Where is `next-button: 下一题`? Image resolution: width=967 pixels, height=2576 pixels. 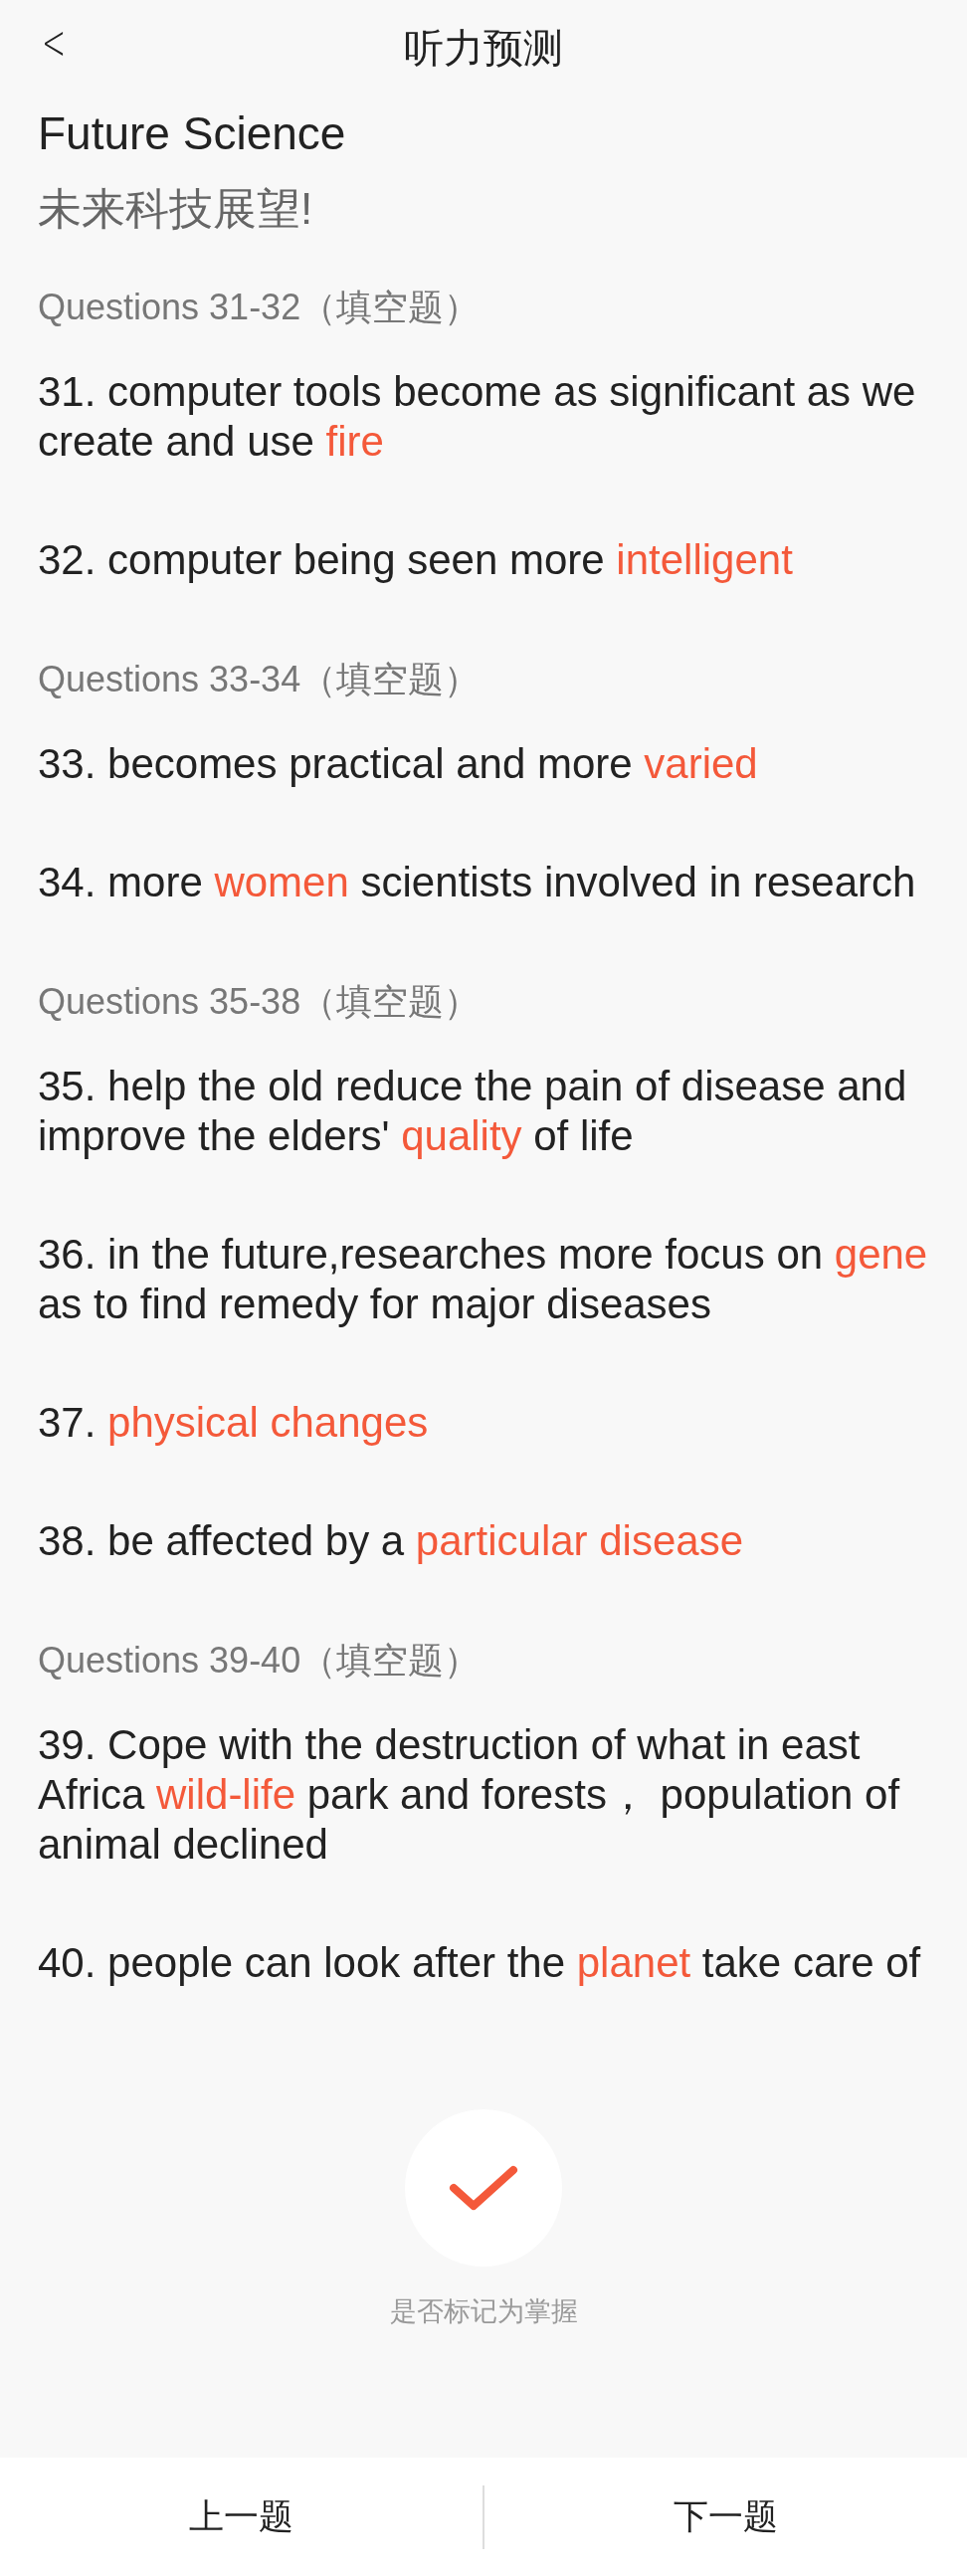 next-button: 下一题 is located at coordinates (725, 2517).